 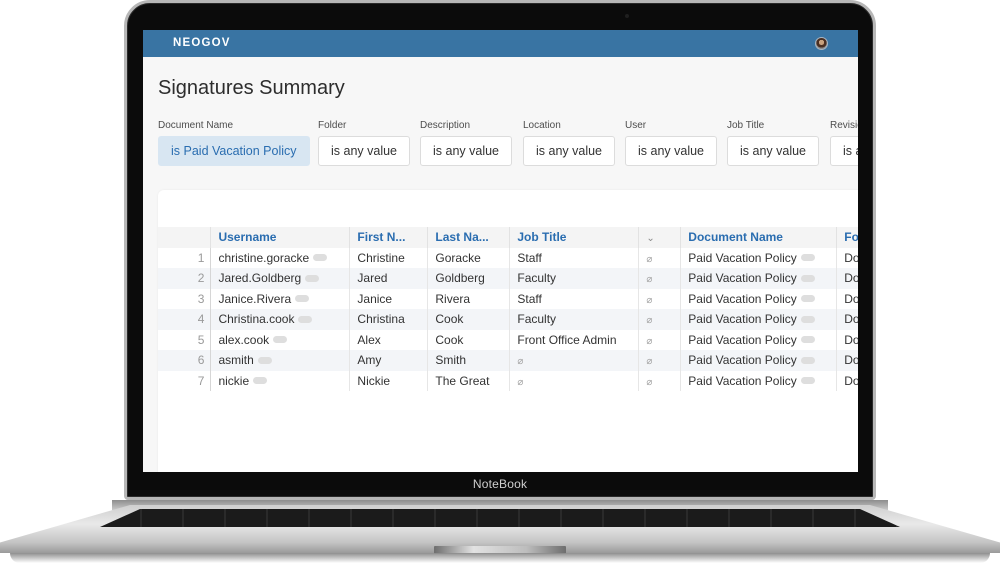 I want to click on cell-first-name: Alex, so click(x=388, y=339).